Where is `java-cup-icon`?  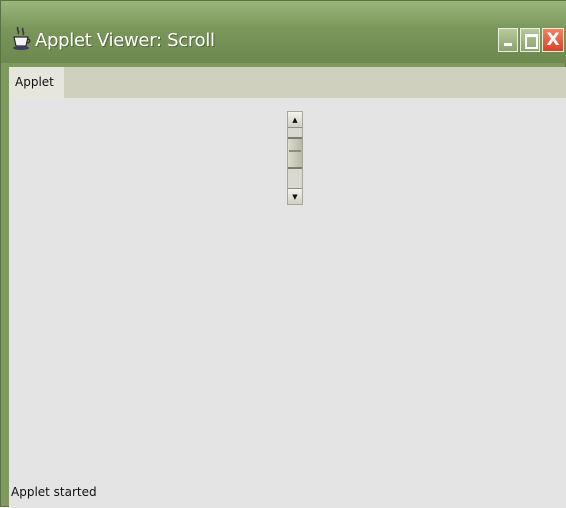
java-cup-icon is located at coordinates (22, 38).